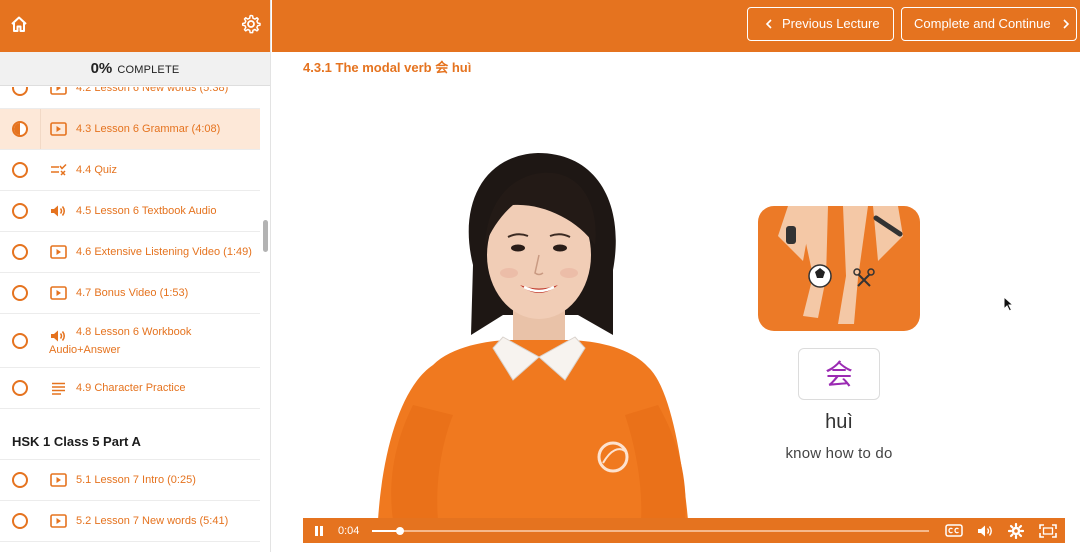  I want to click on volume-icon, so click(984, 530).